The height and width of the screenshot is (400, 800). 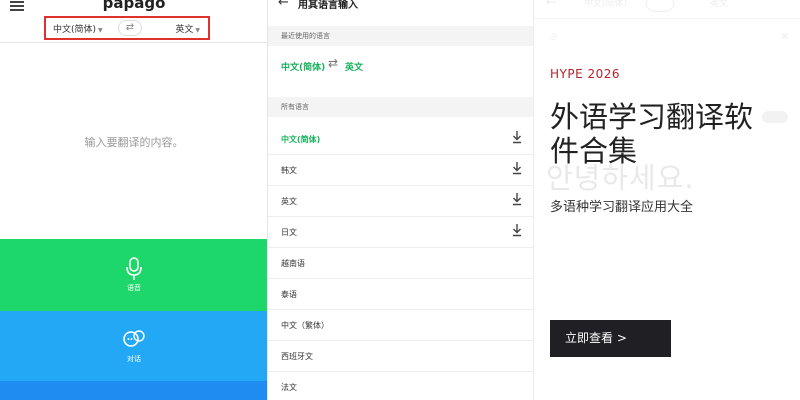 I want to click on conversation-button-label: 对话, so click(x=134, y=359).